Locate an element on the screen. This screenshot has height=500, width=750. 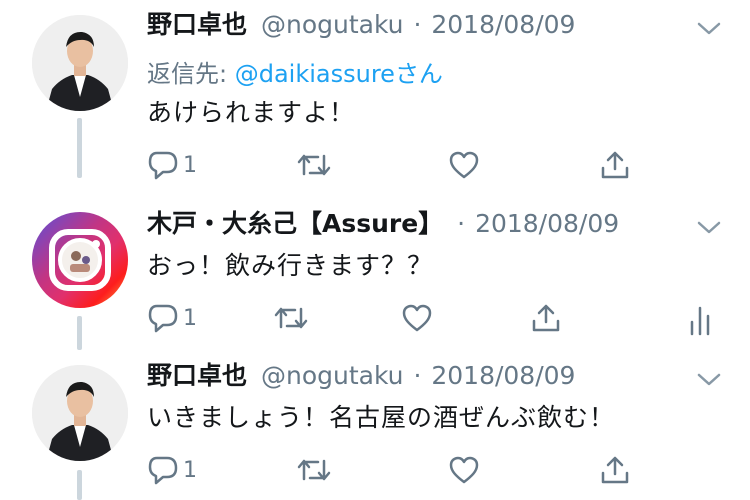
analytics-button is located at coordinates (700, 320).